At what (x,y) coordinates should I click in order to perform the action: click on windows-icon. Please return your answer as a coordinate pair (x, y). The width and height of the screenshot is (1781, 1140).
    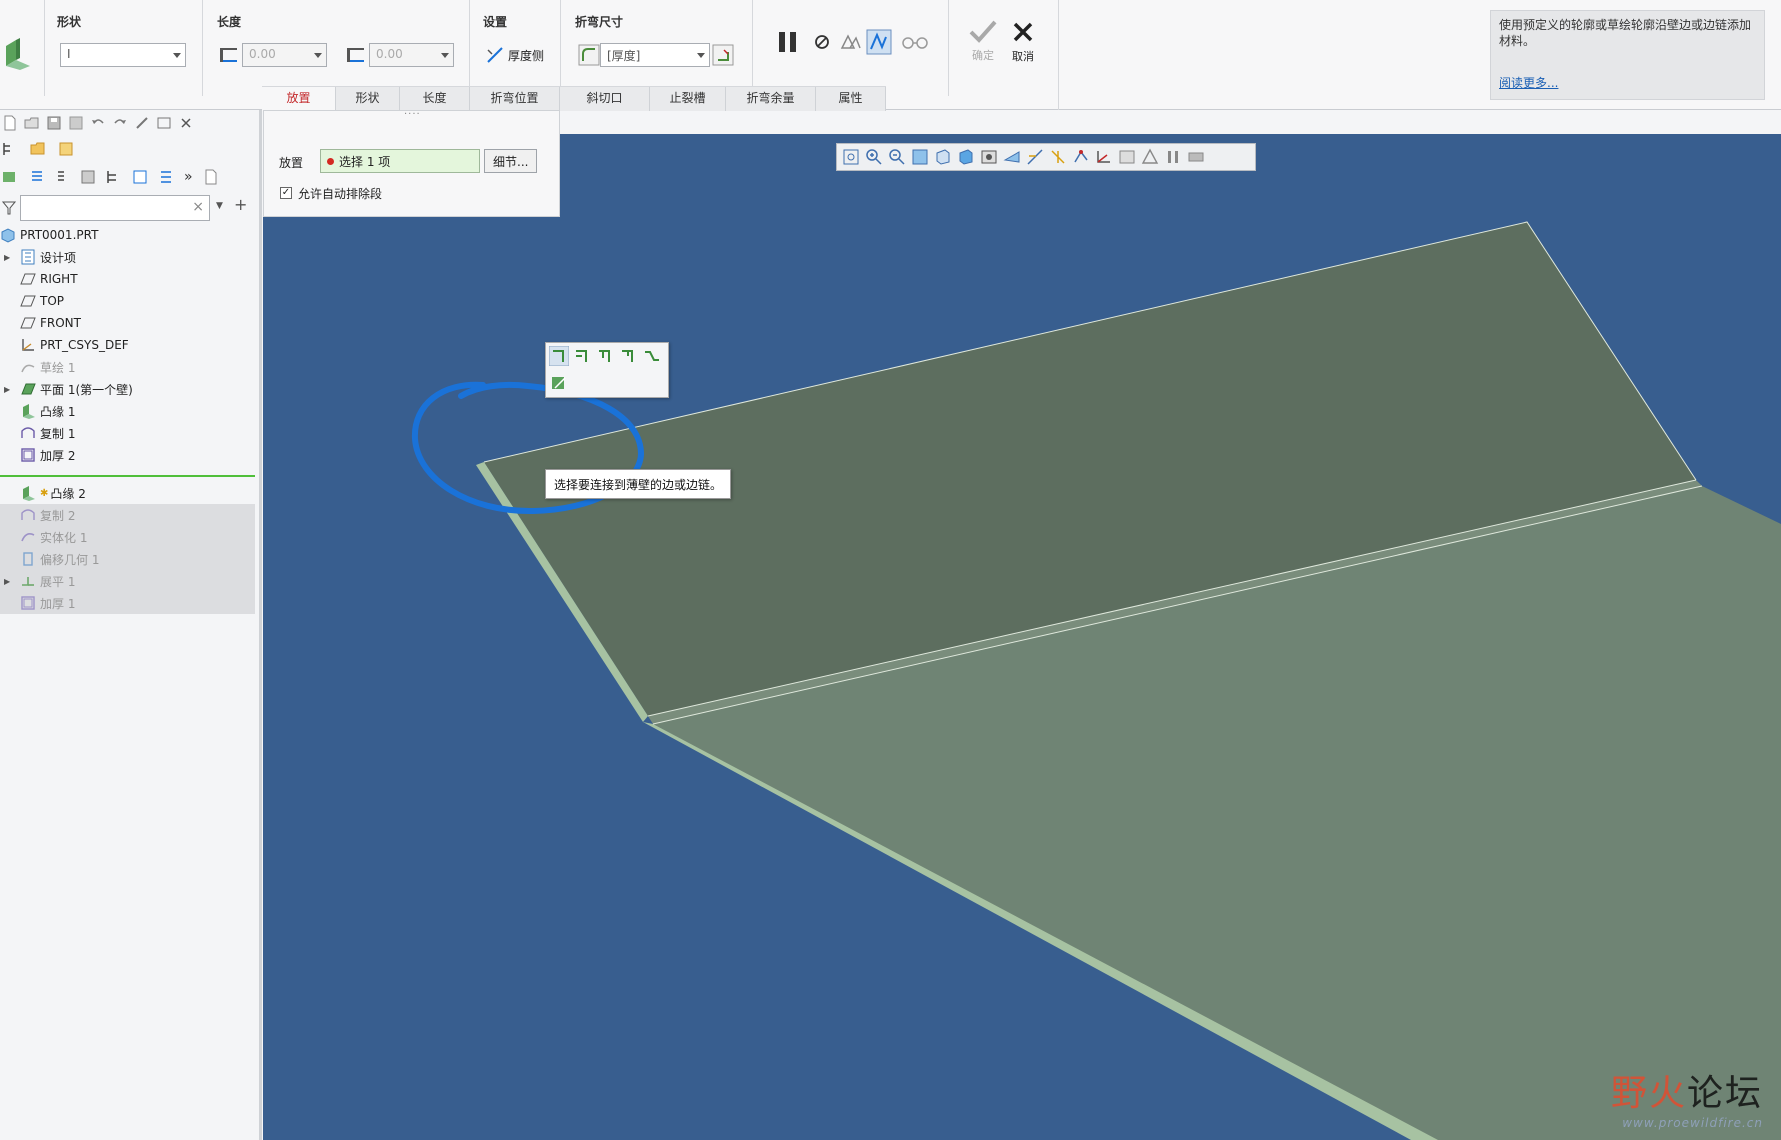
    Looking at the image, I should click on (164, 123).